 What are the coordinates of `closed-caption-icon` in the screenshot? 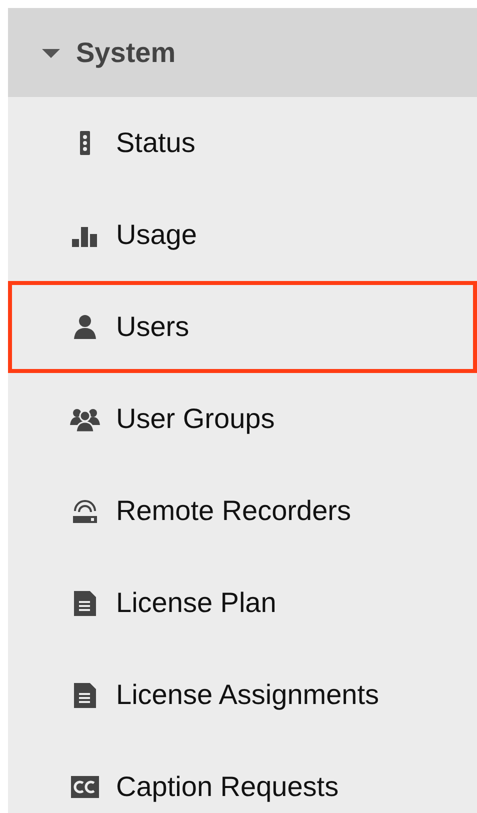 It's located at (85, 787).